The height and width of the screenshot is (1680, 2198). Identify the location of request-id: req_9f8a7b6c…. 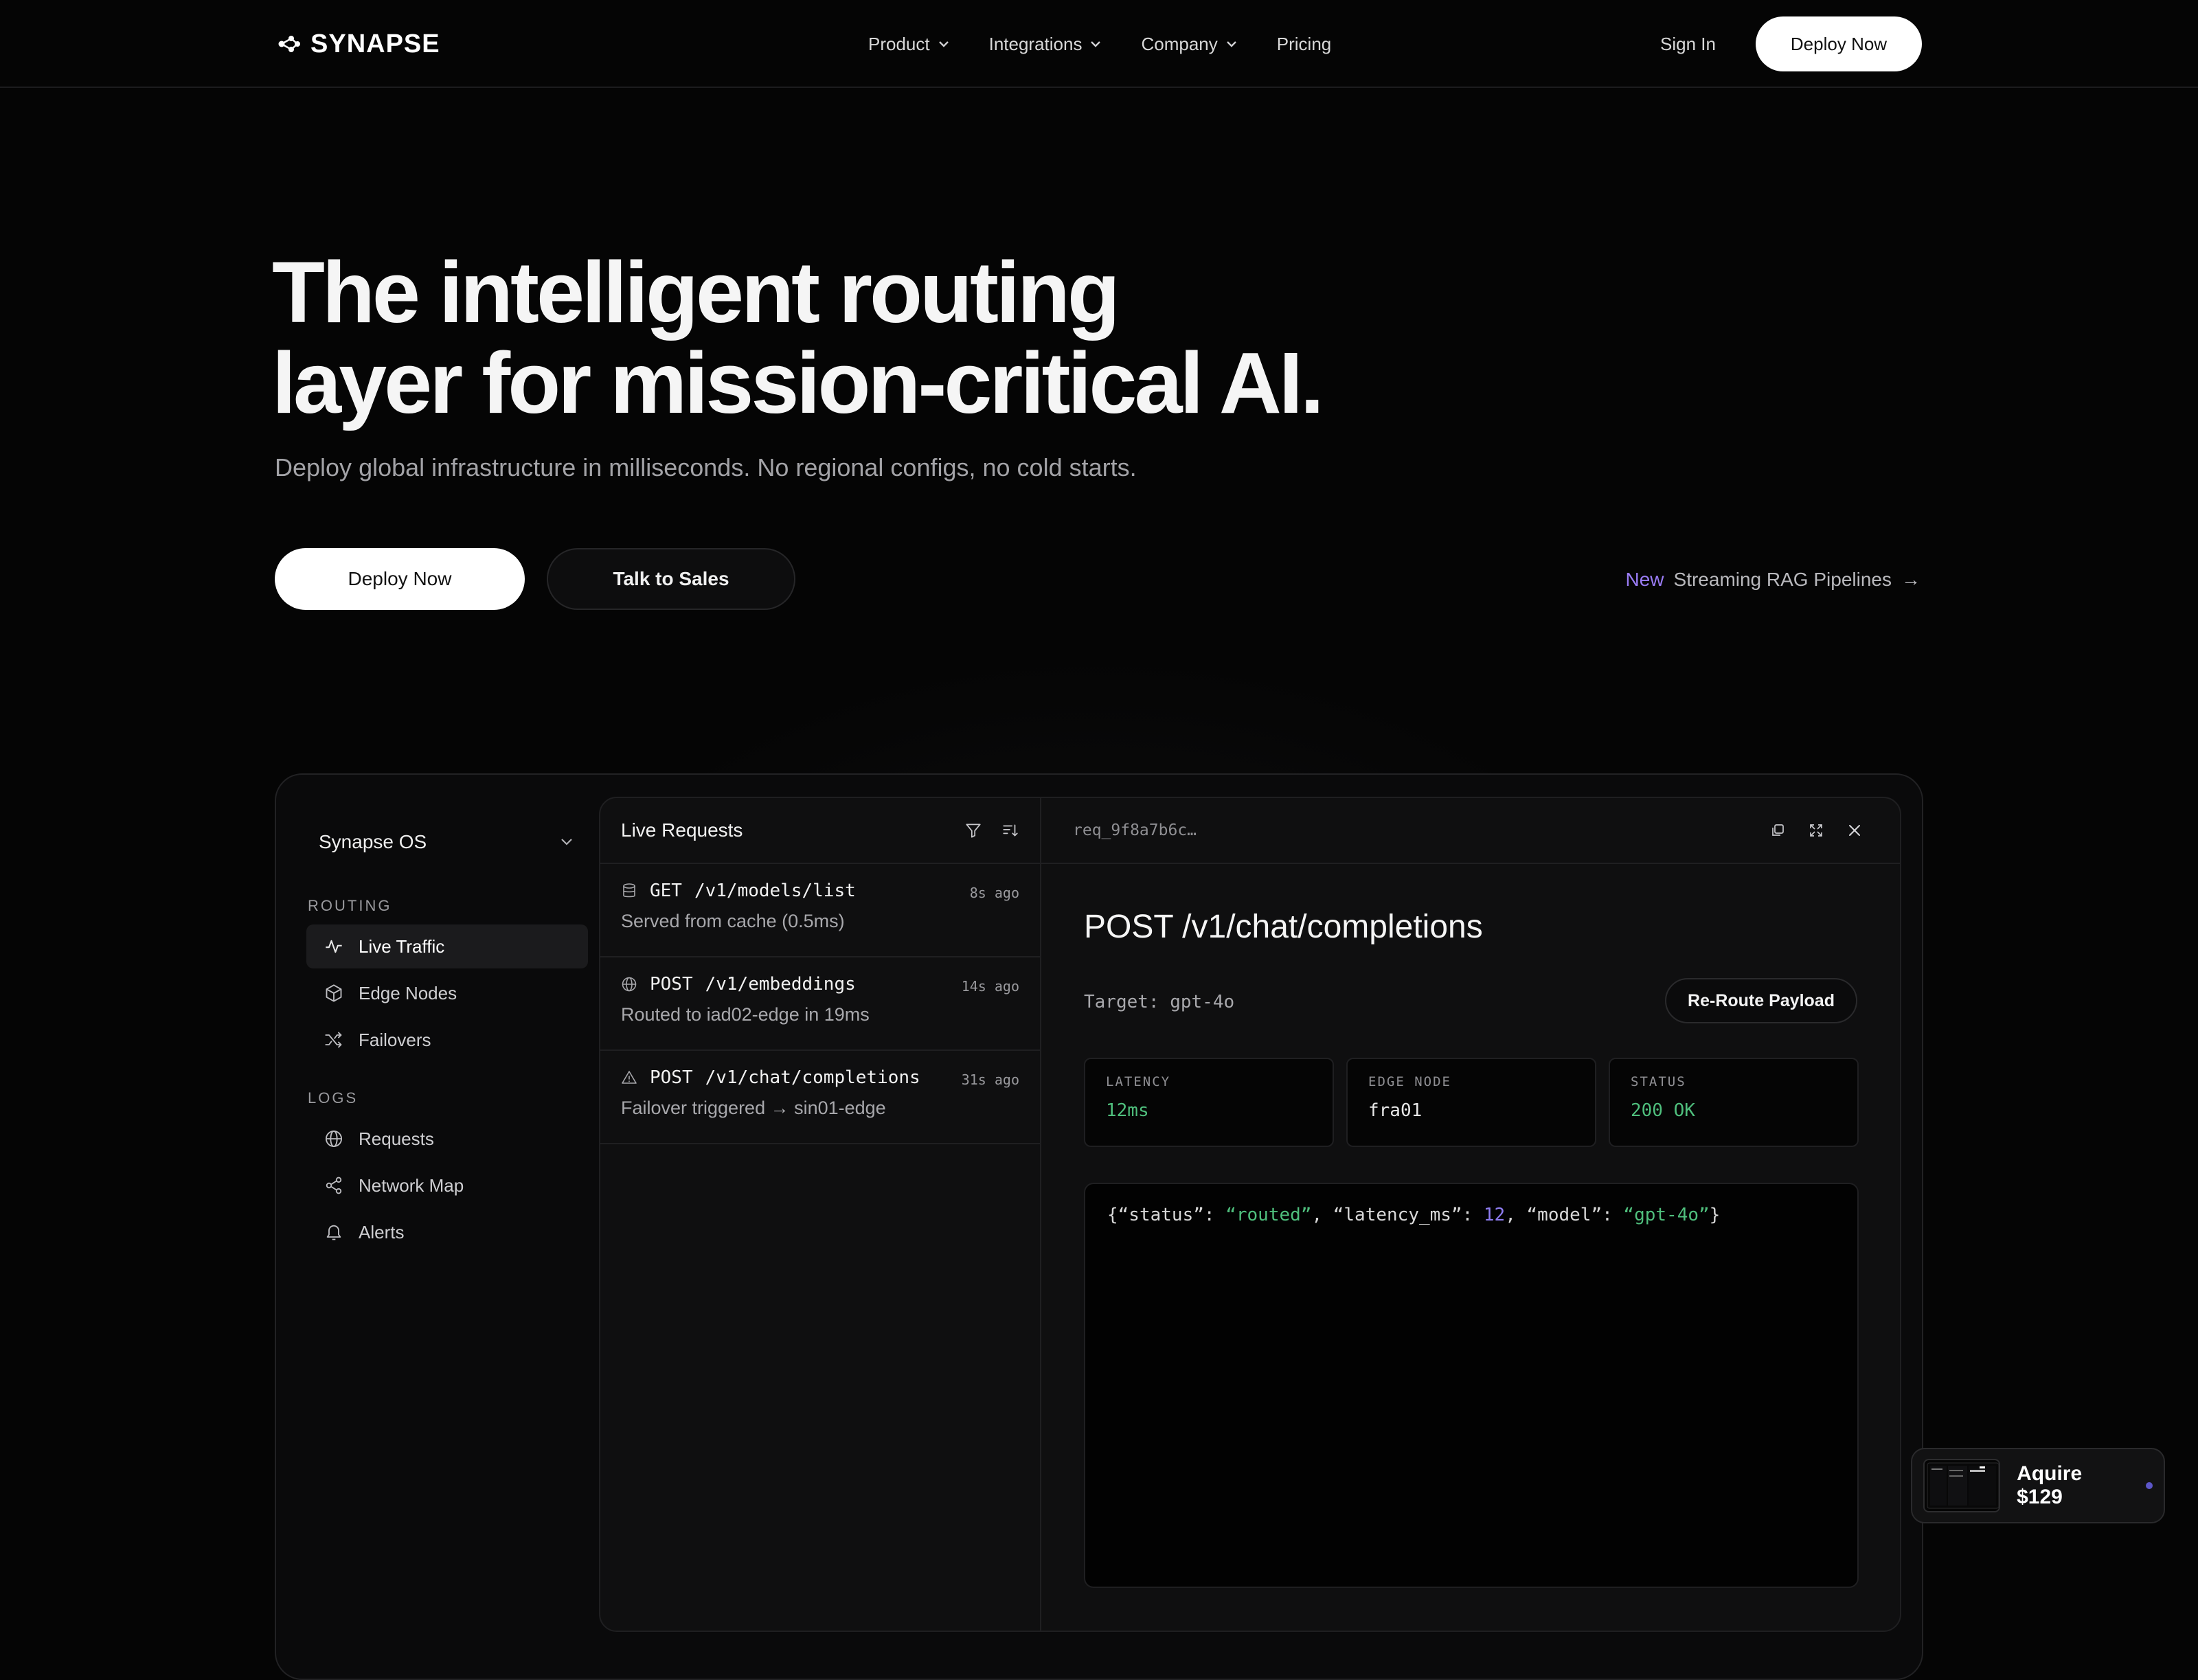
(1135, 830).